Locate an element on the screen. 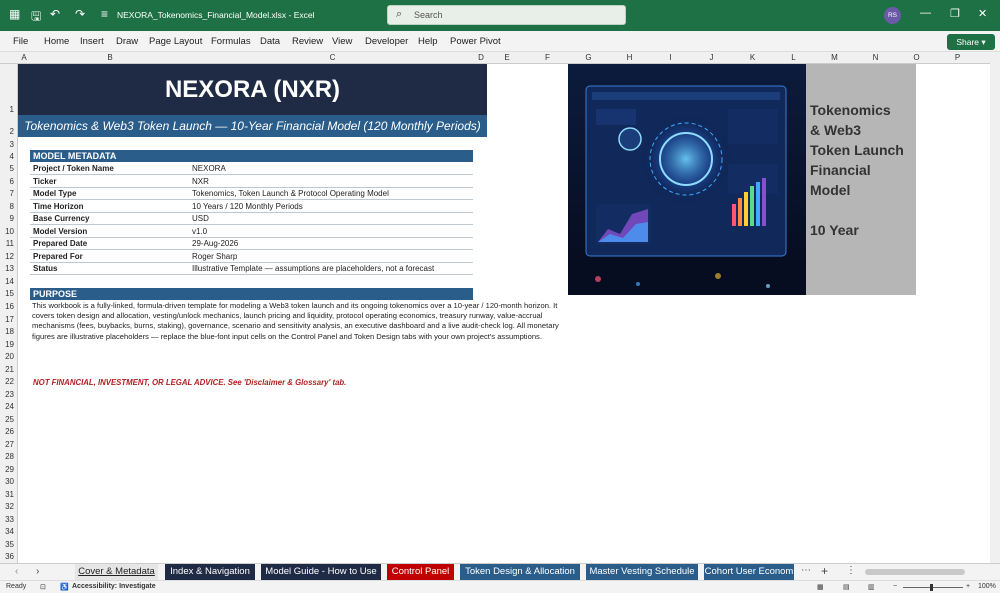 The width and height of the screenshot is (1000, 593). tab-cohort-user-econ: Cohort User Econom is located at coordinates (749, 572).